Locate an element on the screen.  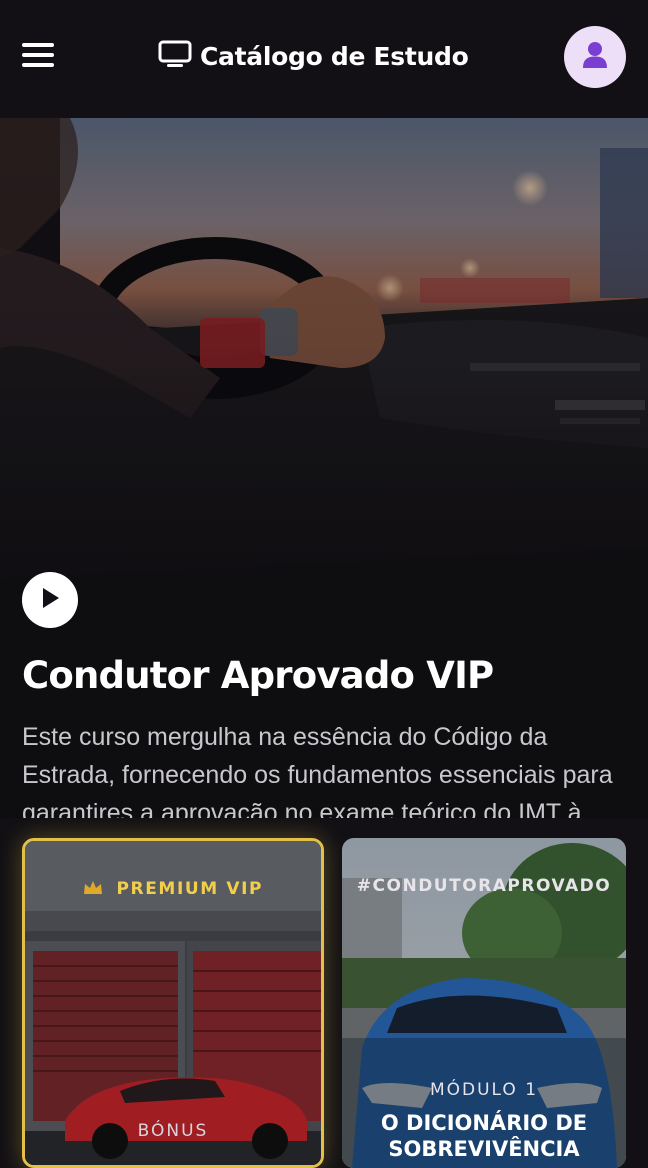
tv-icon is located at coordinates (175, 56).